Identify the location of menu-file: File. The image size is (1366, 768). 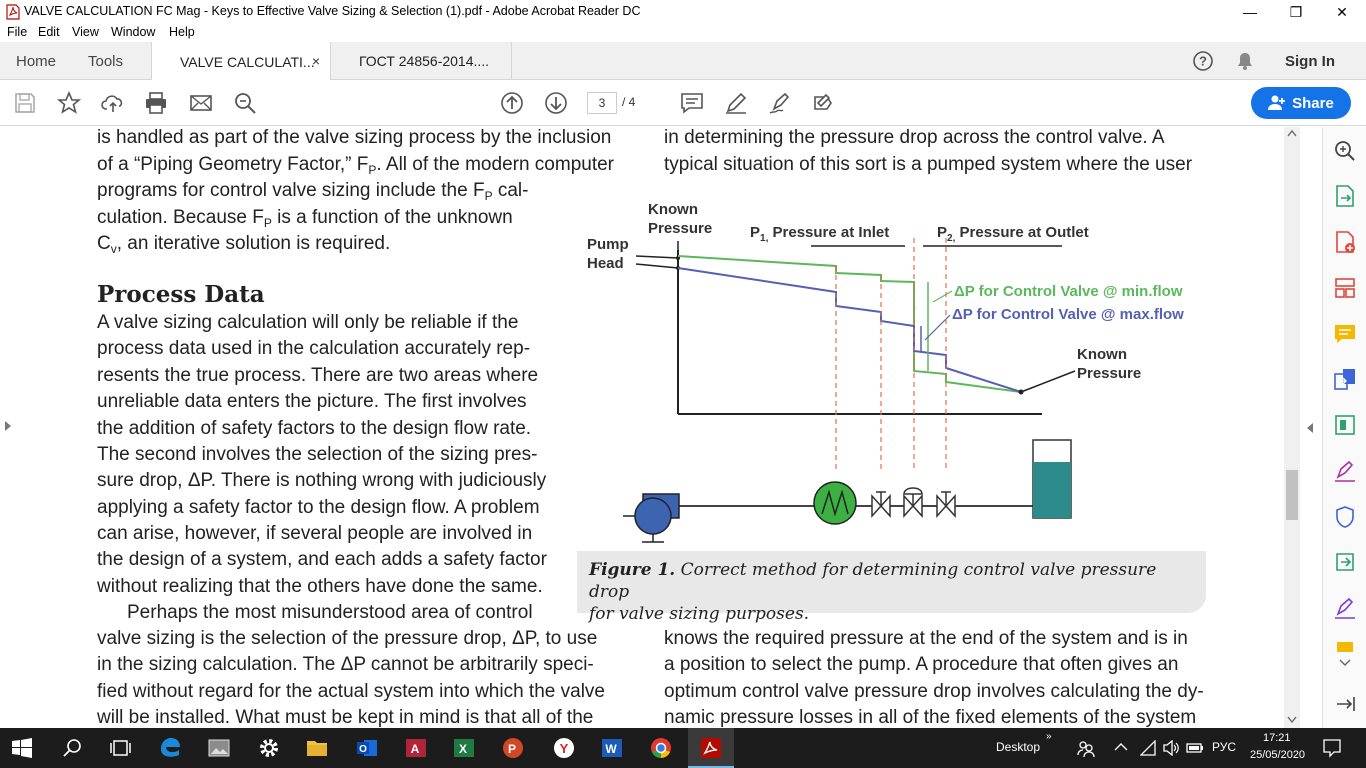
(17, 32).